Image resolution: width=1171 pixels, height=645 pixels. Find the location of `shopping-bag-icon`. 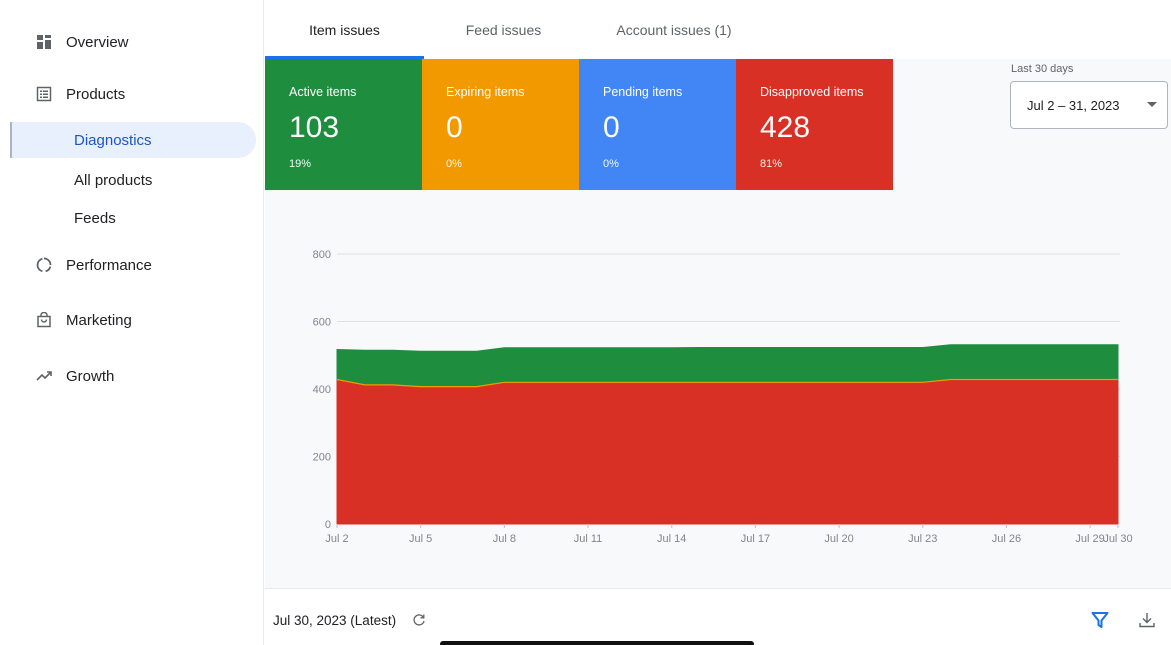

shopping-bag-icon is located at coordinates (44, 320).